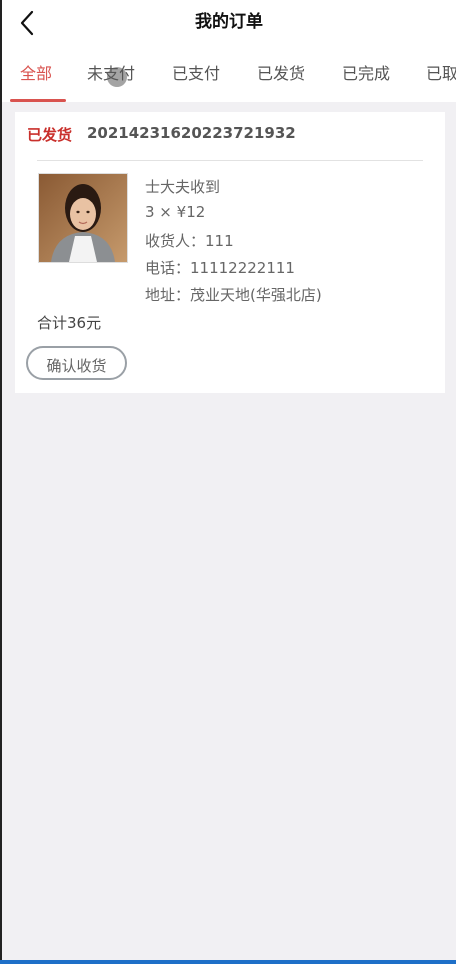 The height and width of the screenshot is (964, 456). Describe the element at coordinates (191, 133) in the screenshot. I see `order-number: 20214231620223721932` at that location.